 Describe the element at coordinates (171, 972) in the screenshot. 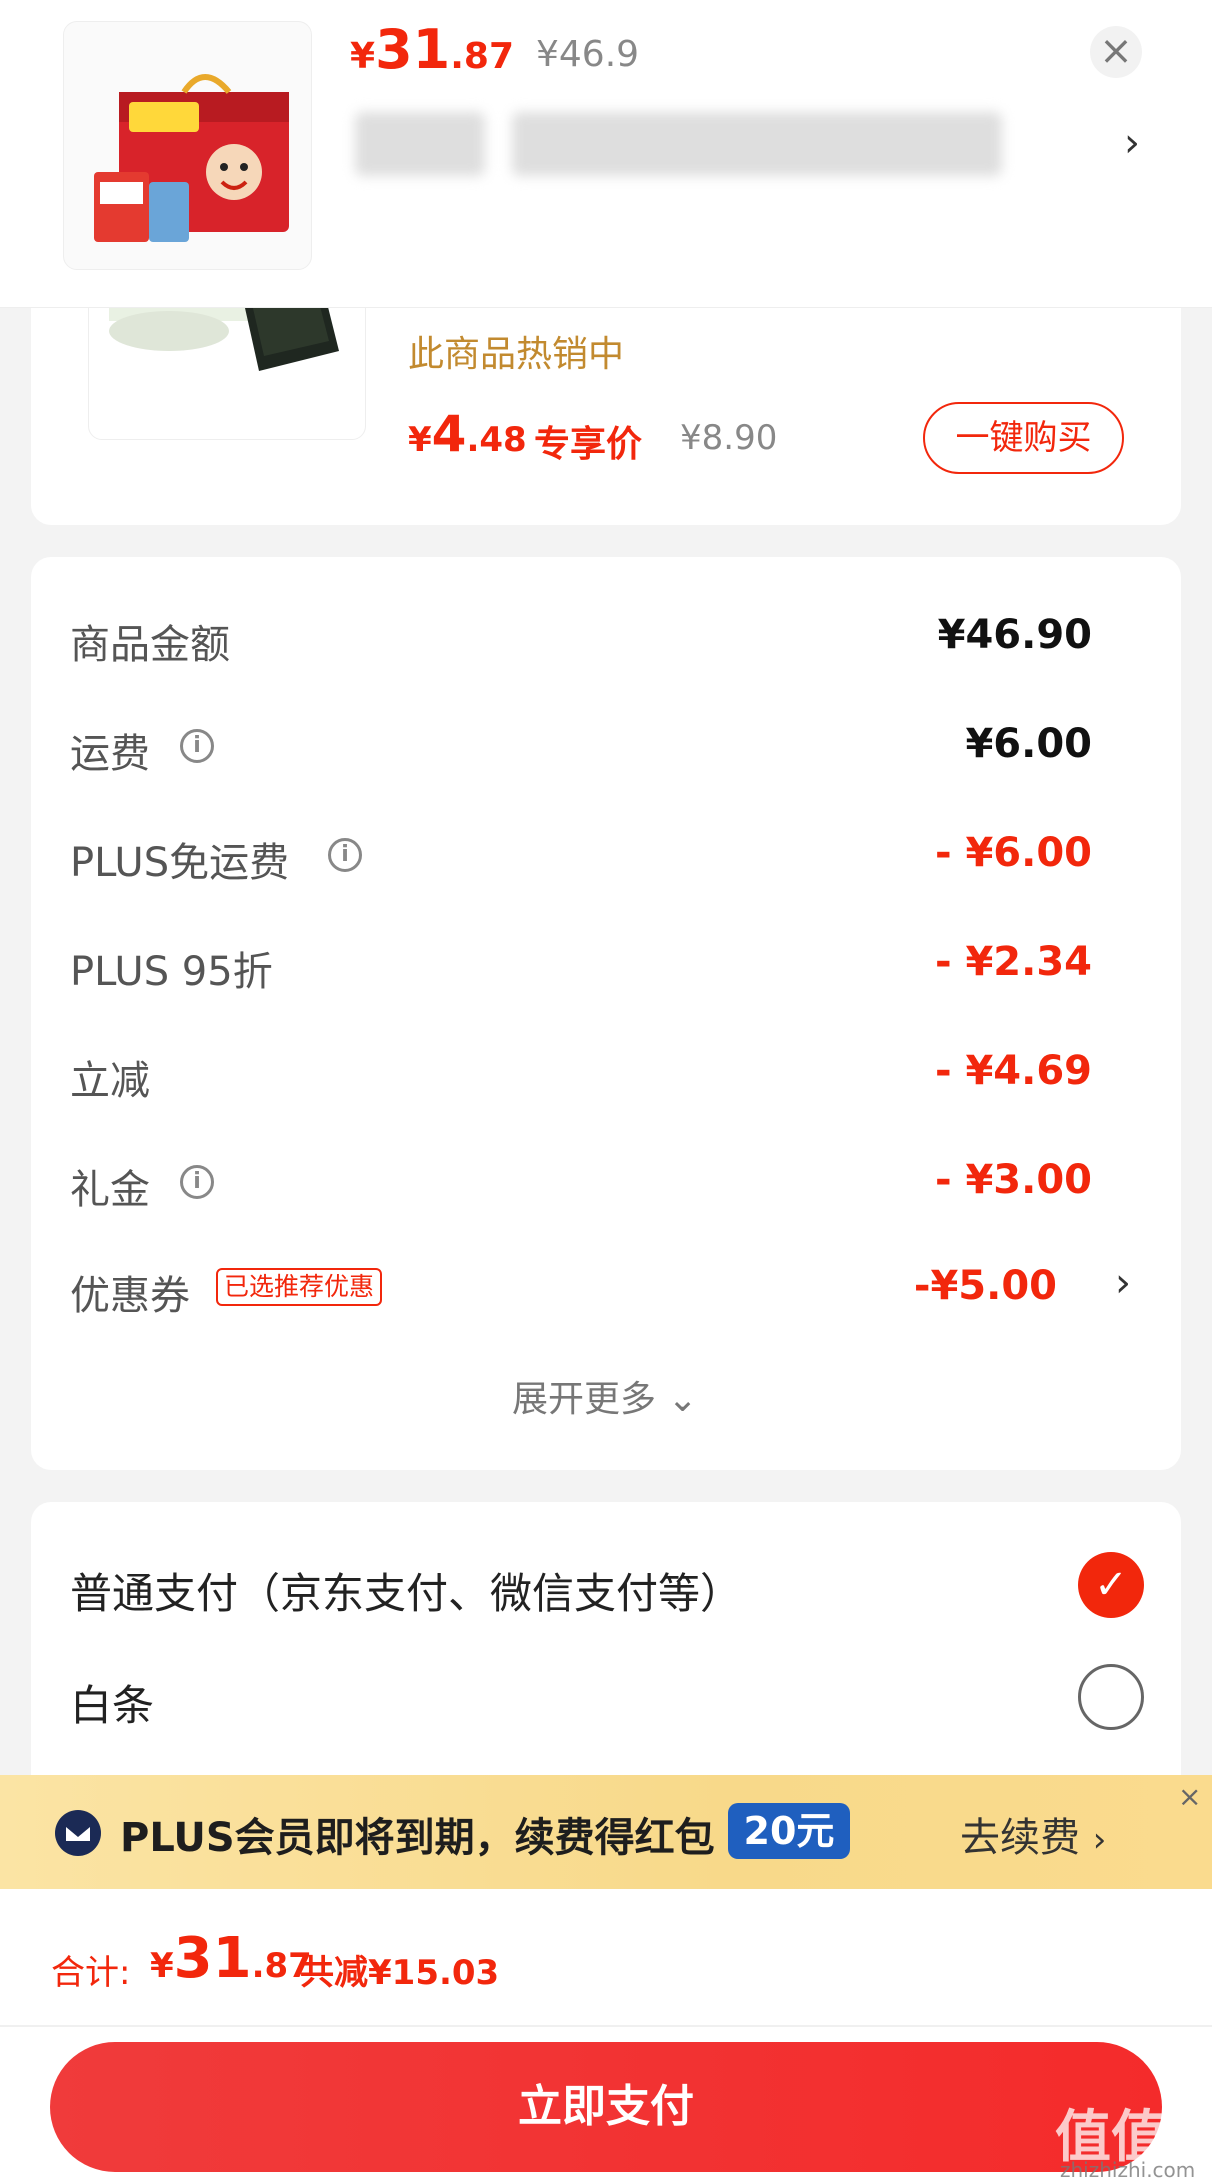

I see `row-label-plus-discount: PLUS 95折` at that location.